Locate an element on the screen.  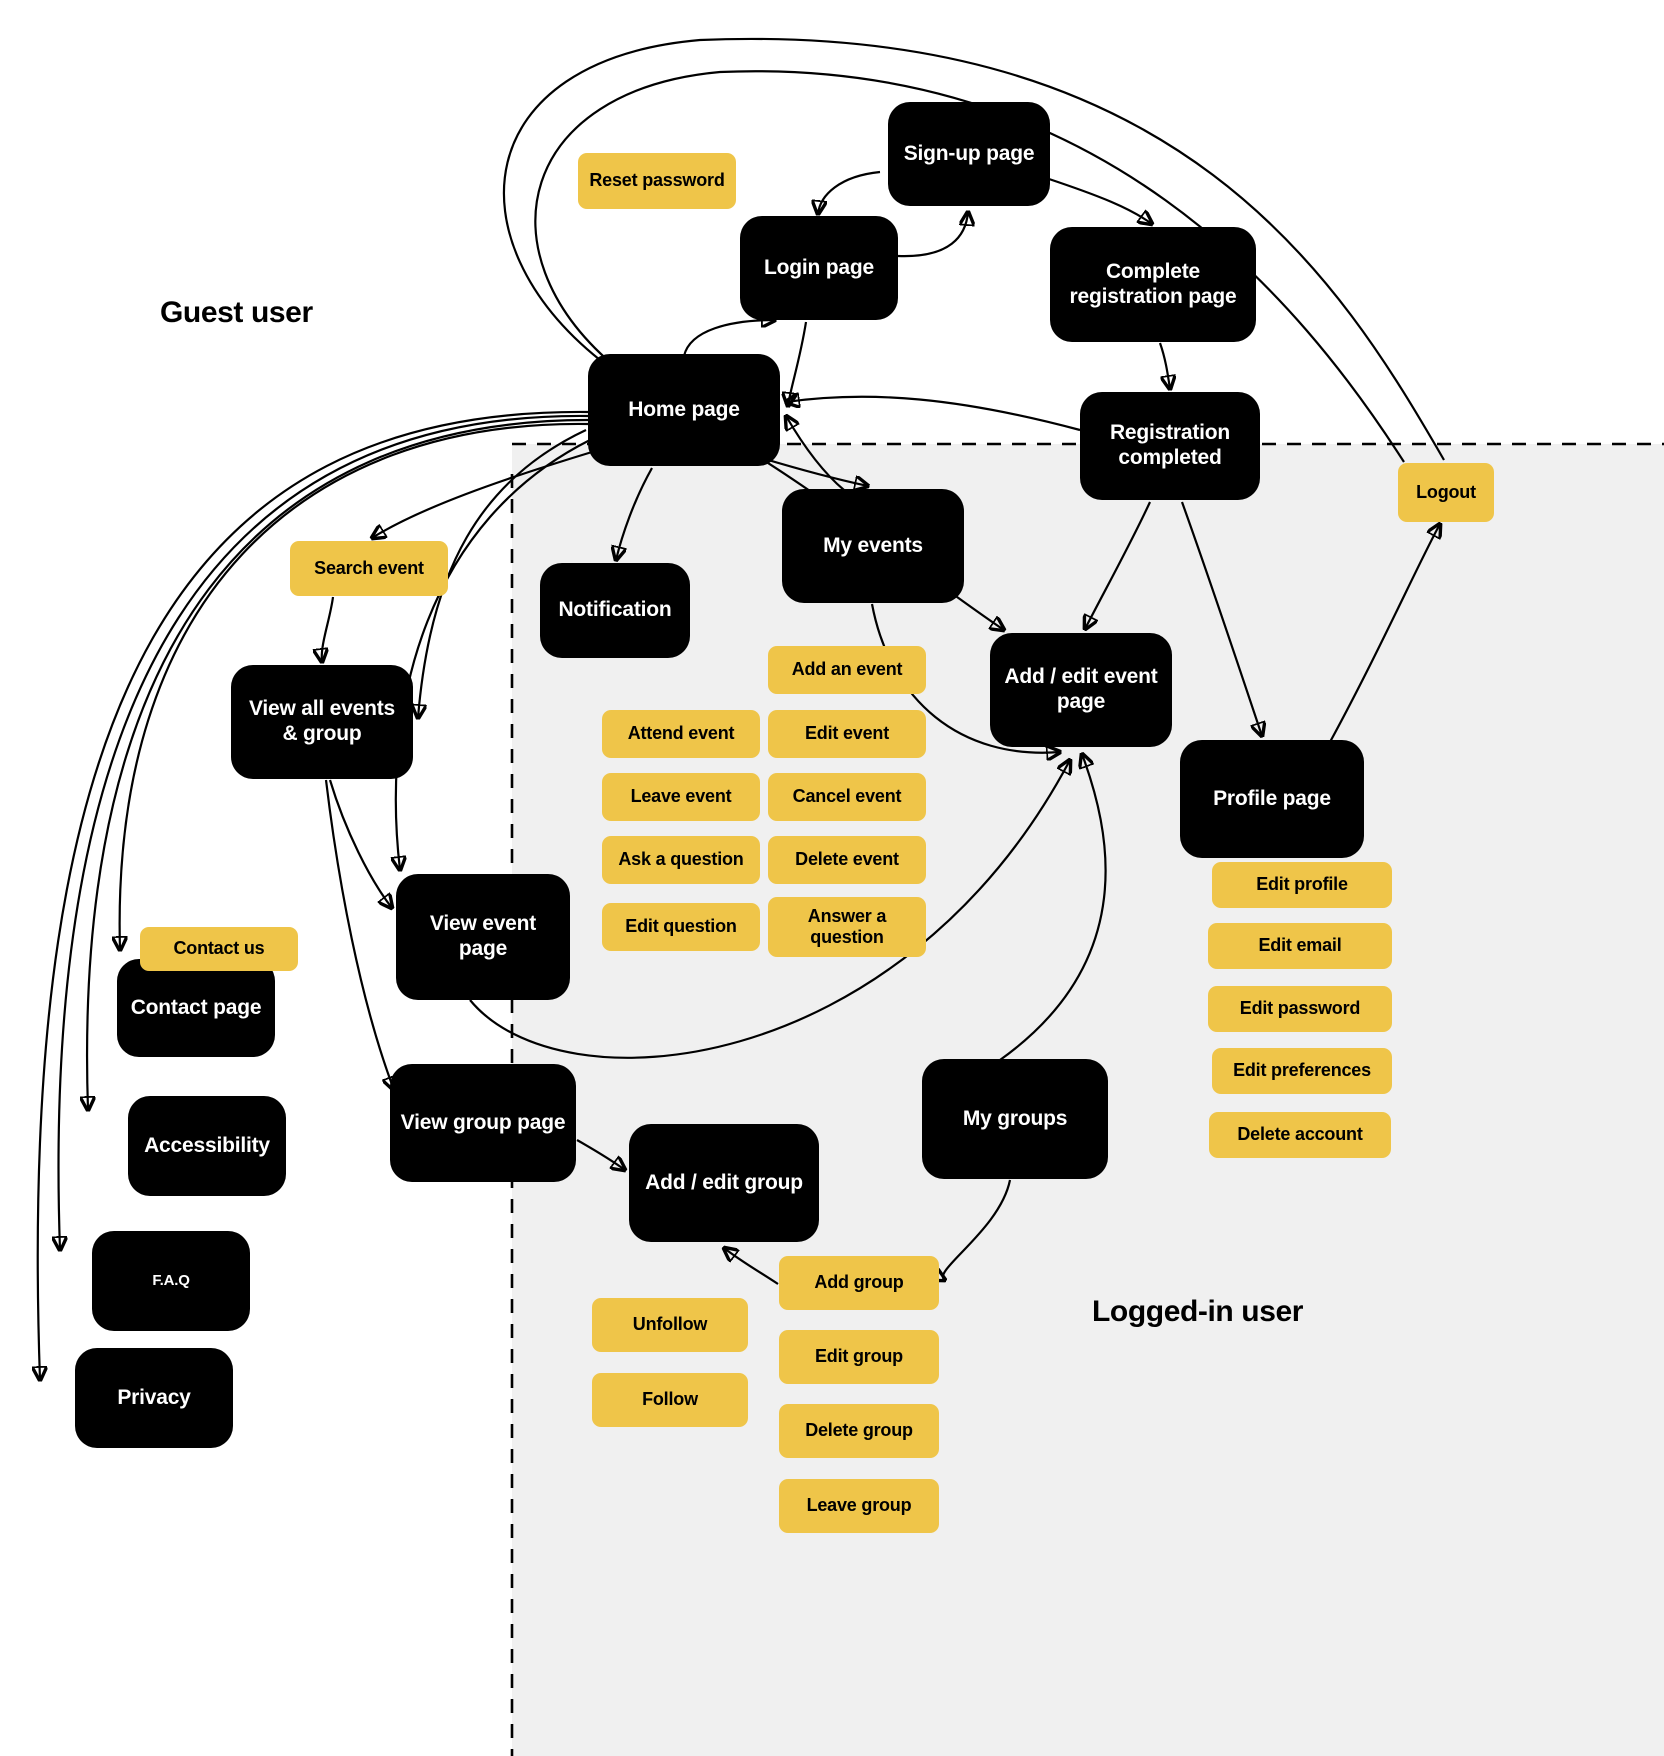
node-label: View event page is located at coordinates (483, 936).